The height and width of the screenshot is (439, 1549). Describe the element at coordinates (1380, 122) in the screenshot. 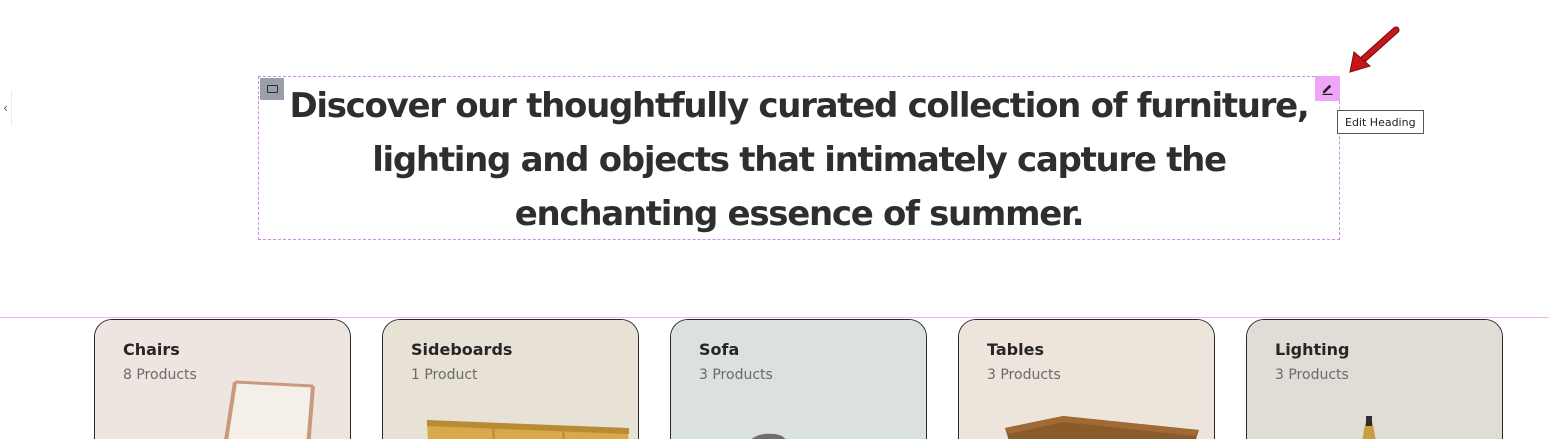

I see `edit-heading-tooltip: Edit Heading` at that location.